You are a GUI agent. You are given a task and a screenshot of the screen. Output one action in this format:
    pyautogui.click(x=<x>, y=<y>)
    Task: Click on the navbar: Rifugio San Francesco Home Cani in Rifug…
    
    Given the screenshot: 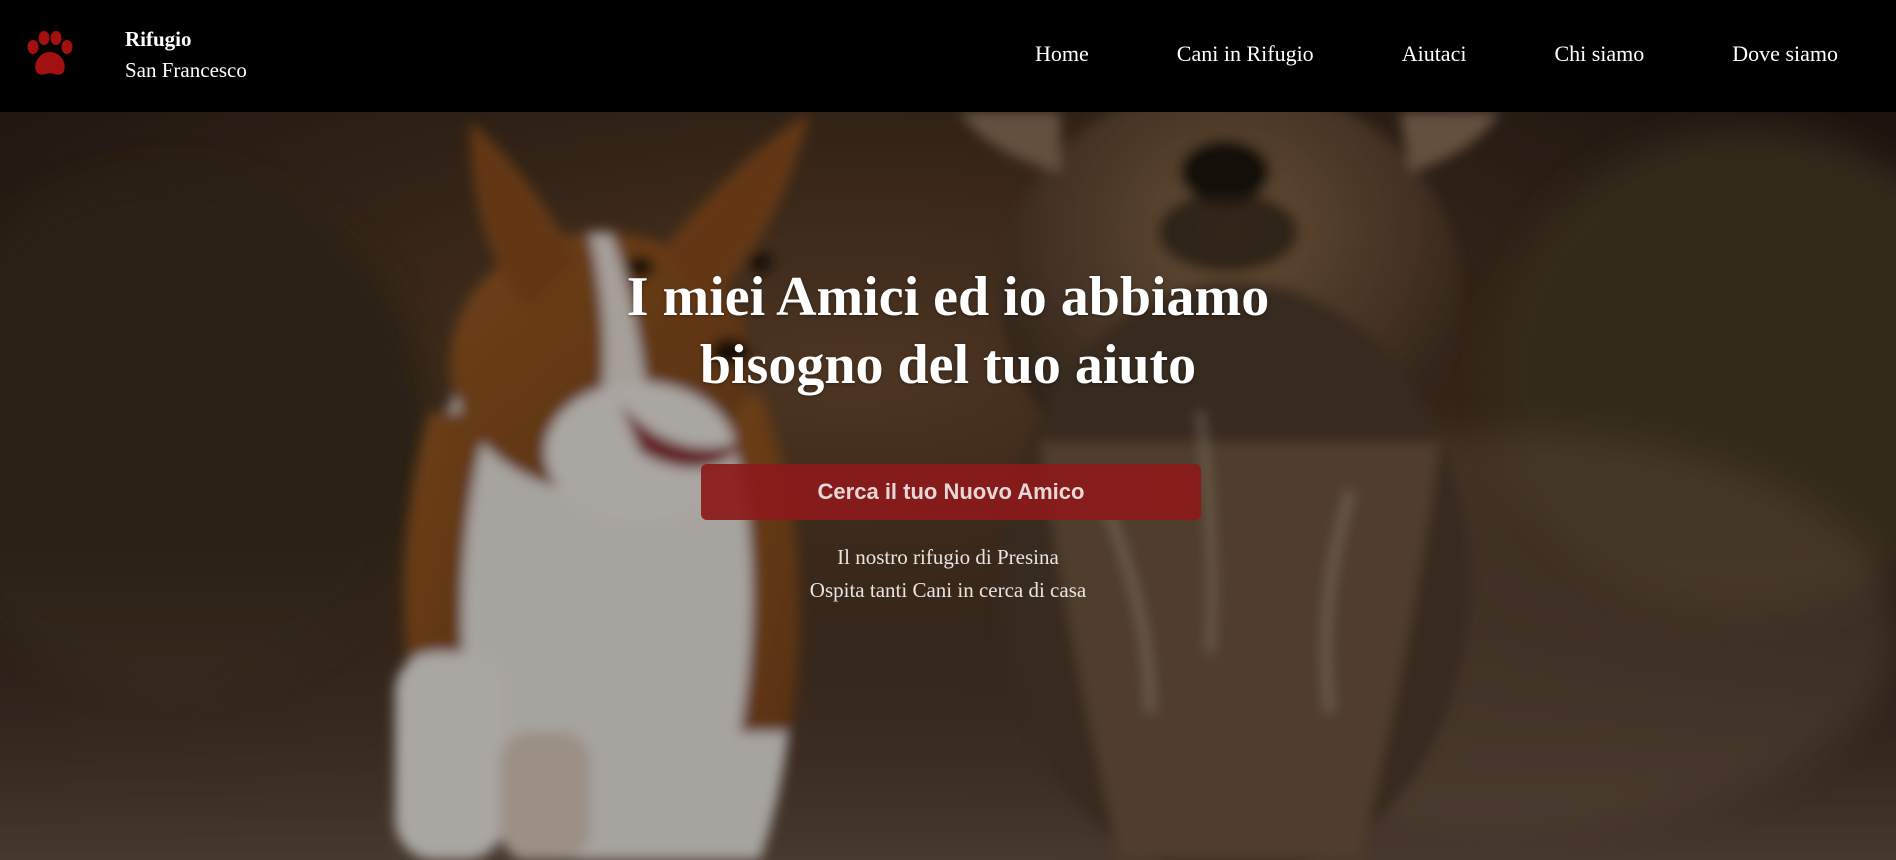 What is the action you would take?
    pyautogui.click(x=948, y=56)
    